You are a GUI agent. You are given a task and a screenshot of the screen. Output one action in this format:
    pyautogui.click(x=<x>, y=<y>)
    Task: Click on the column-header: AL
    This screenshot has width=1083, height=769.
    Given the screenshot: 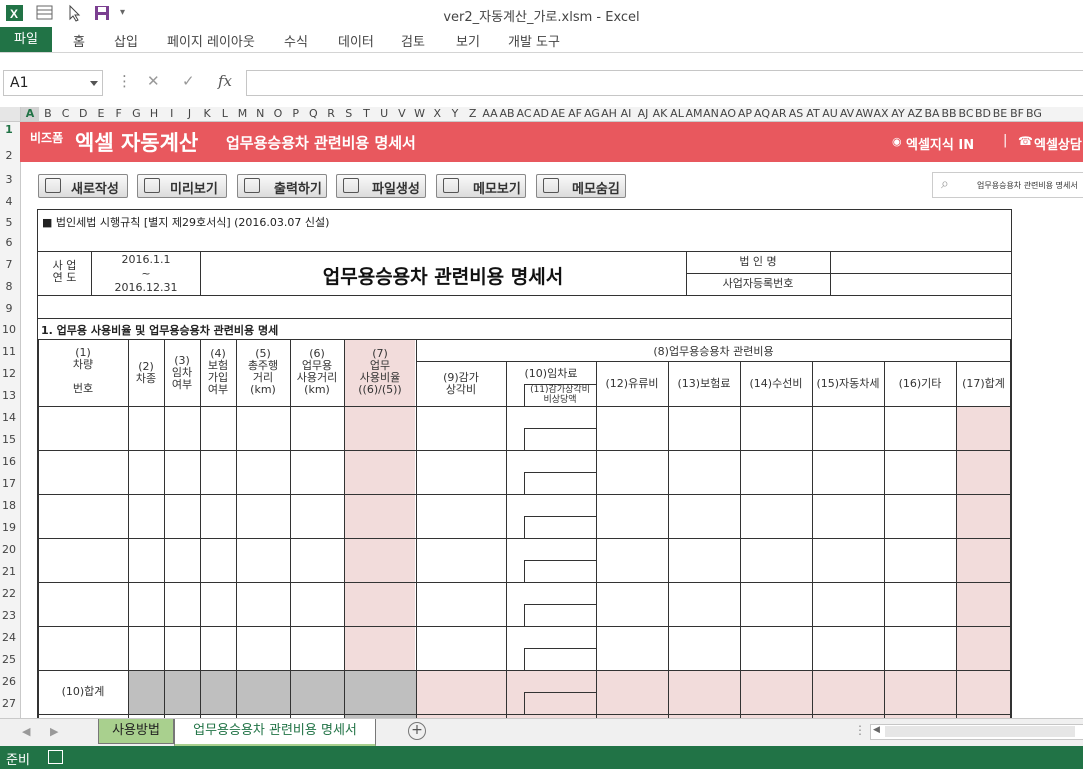 What is the action you would take?
    pyautogui.click(x=677, y=114)
    